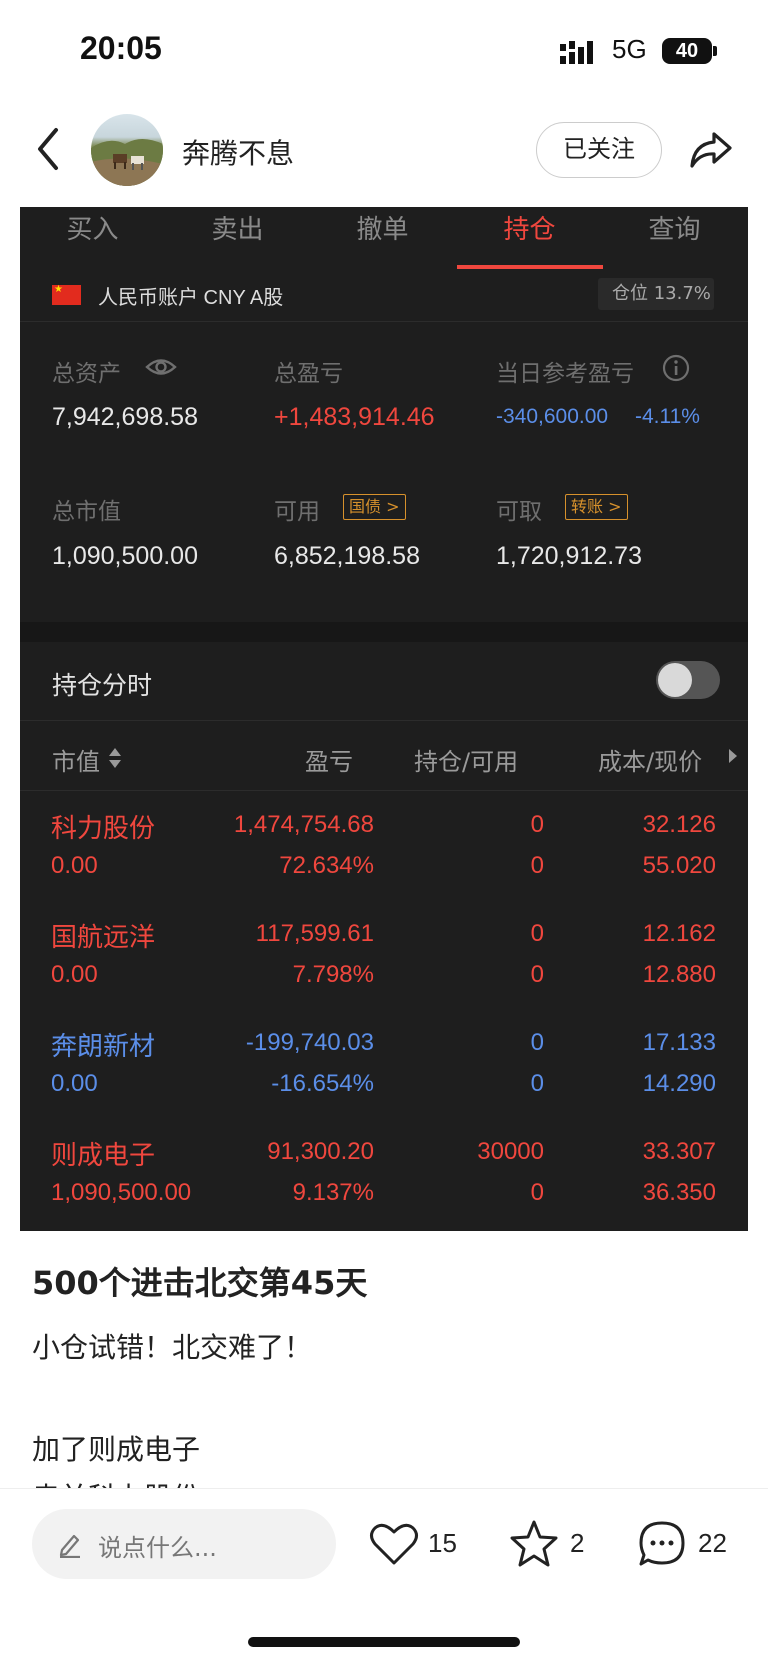  Describe the element at coordinates (303, 824) in the screenshot. I see `stock-pnl: 1,474,754.68` at that location.